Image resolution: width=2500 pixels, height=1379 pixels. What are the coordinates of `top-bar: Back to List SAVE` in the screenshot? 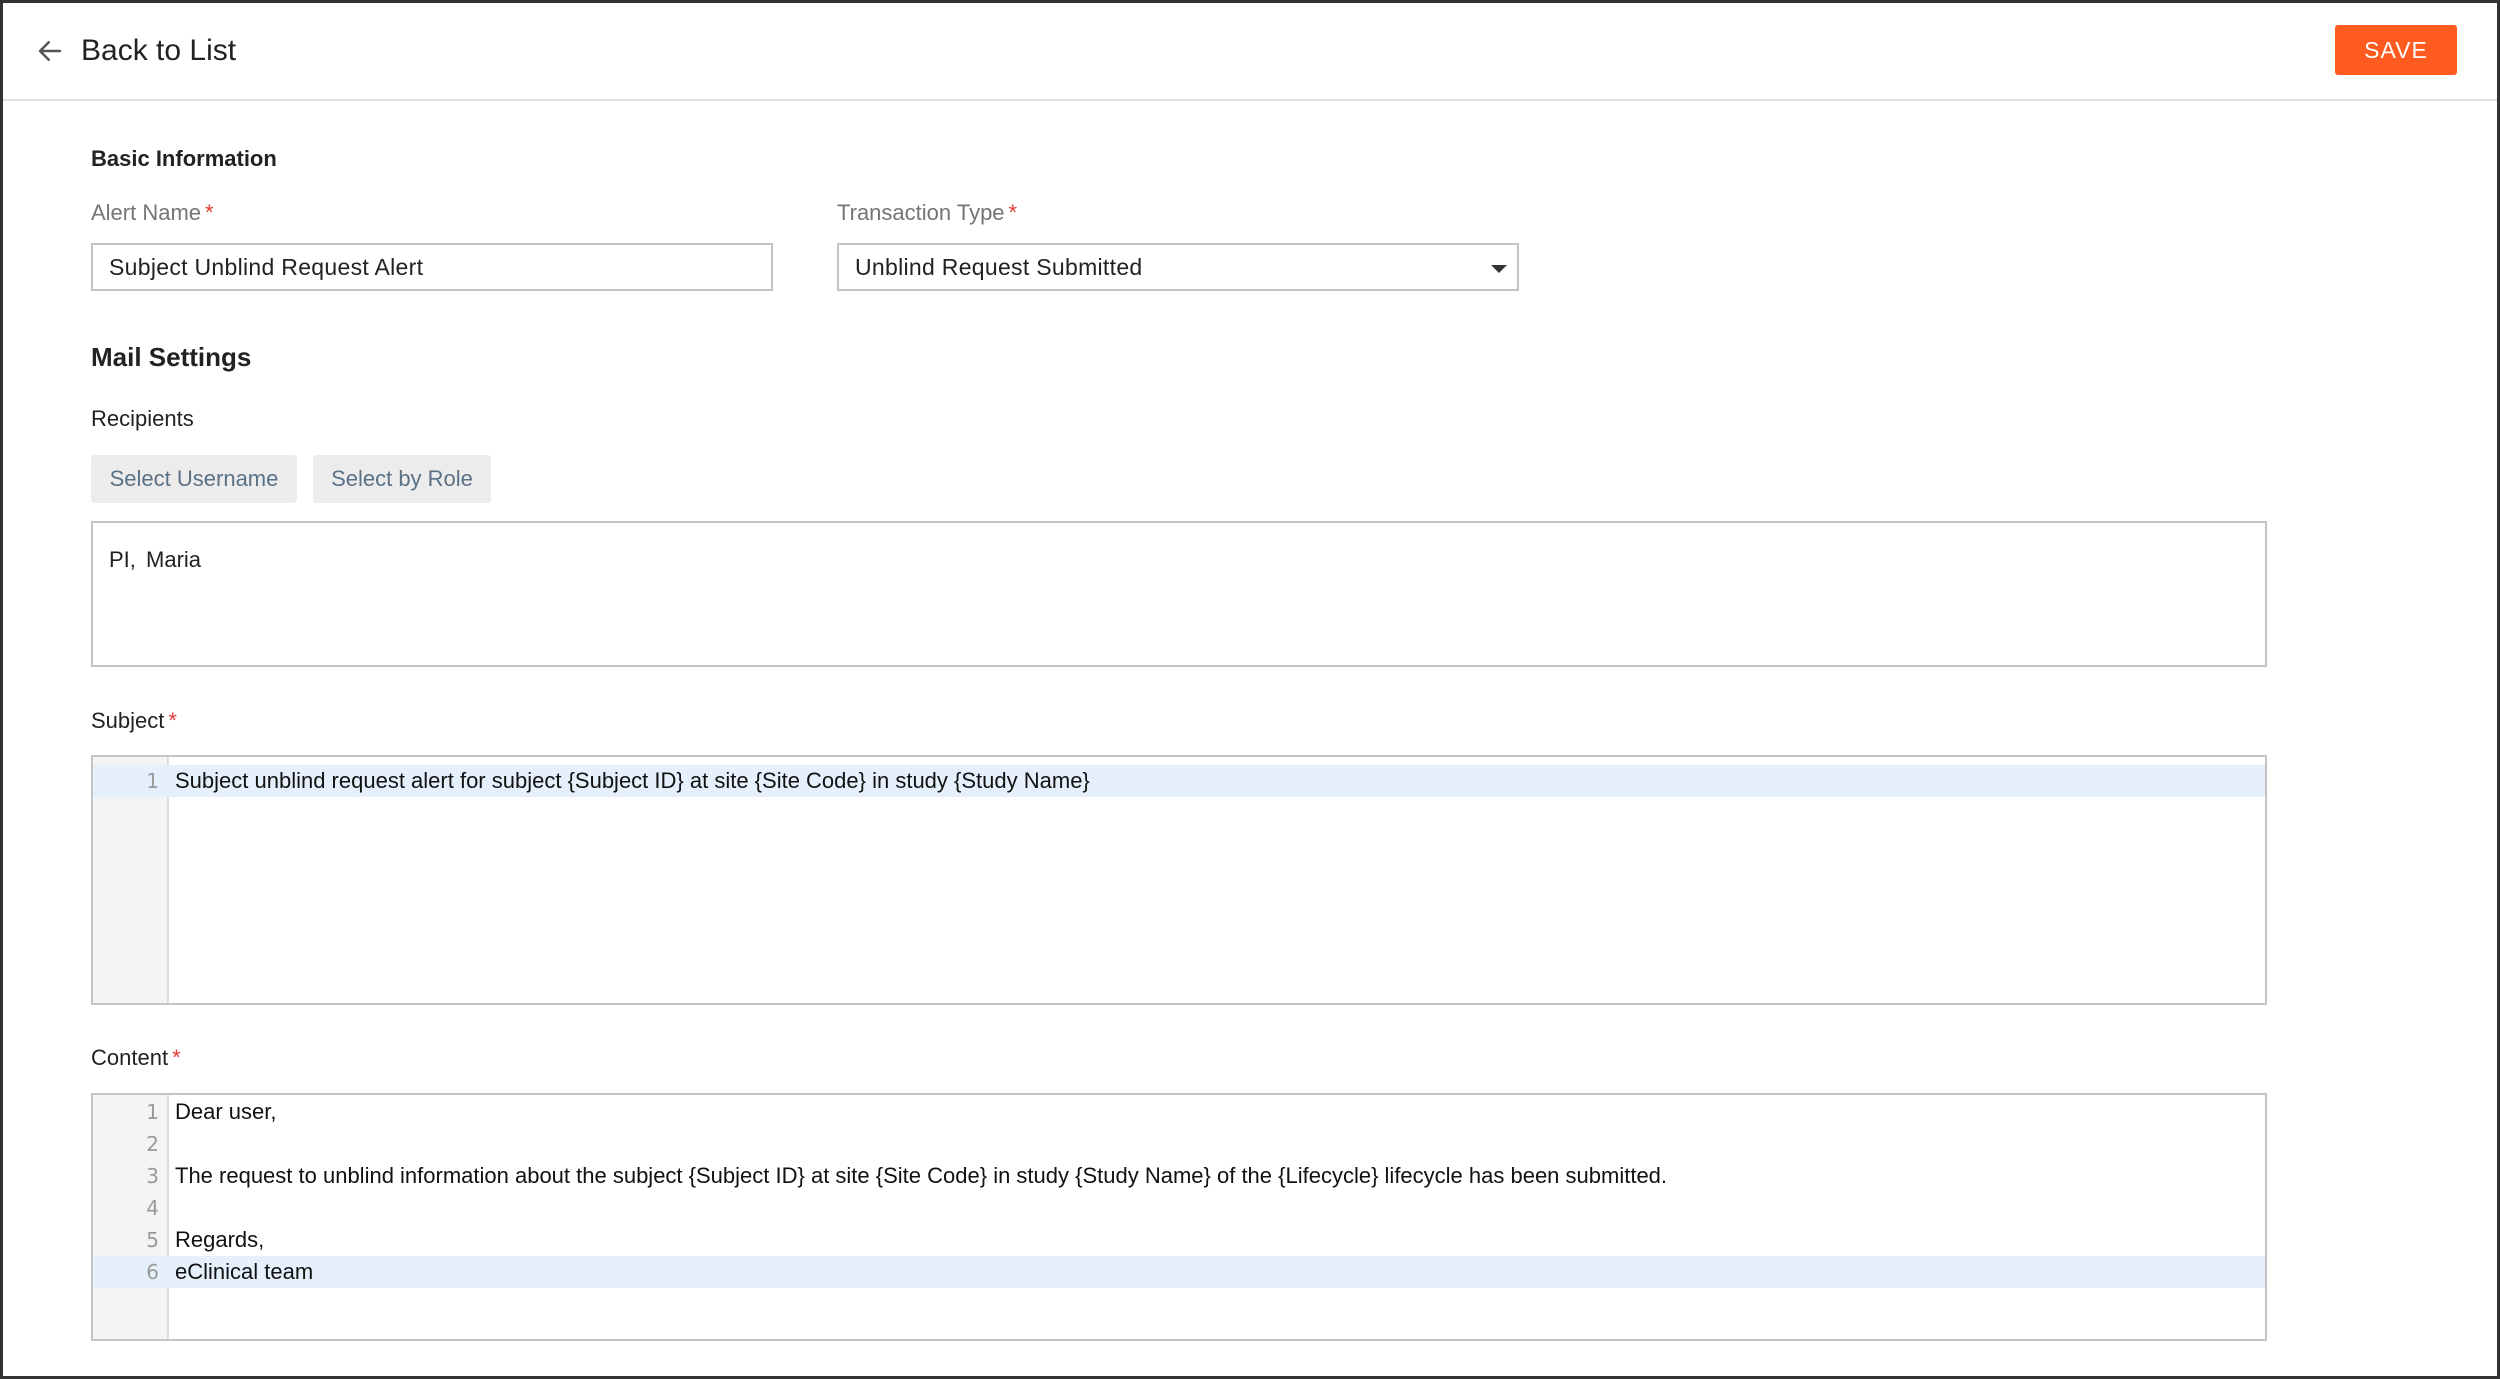 It's located at (1250, 52).